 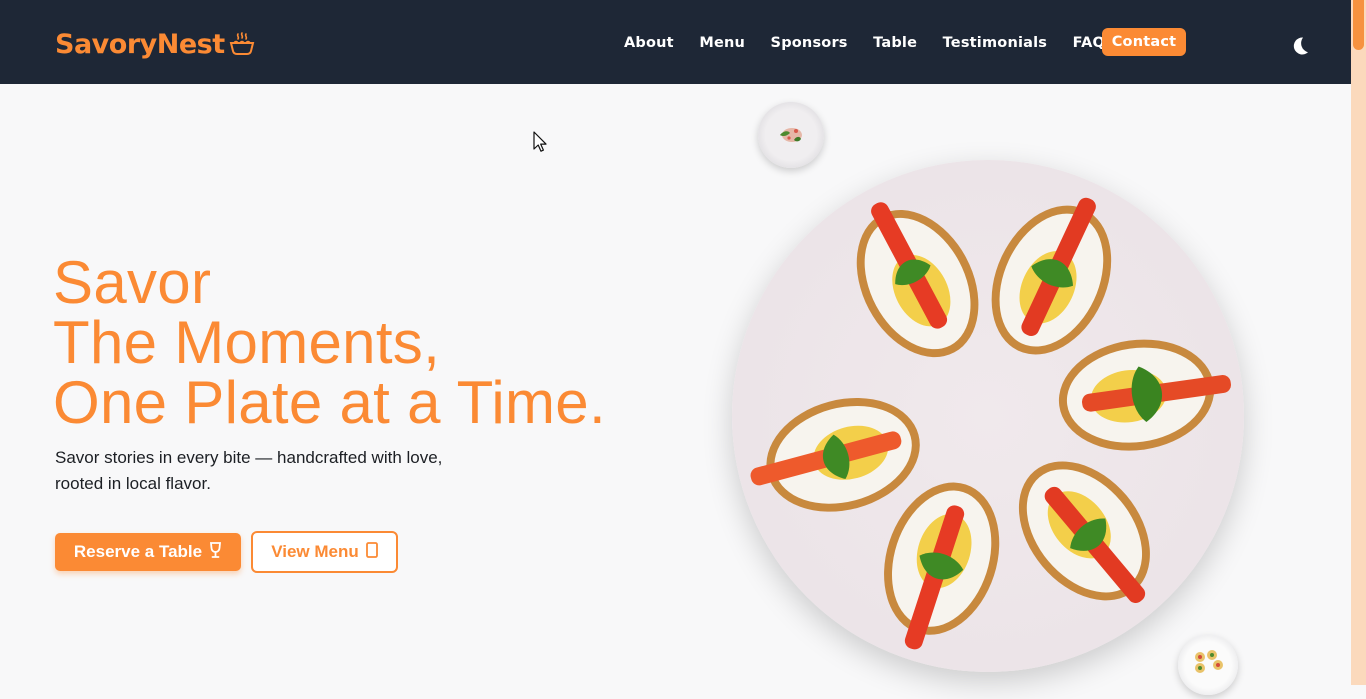 I want to click on brand-logo: SavoryNest, so click(x=155, y=44).